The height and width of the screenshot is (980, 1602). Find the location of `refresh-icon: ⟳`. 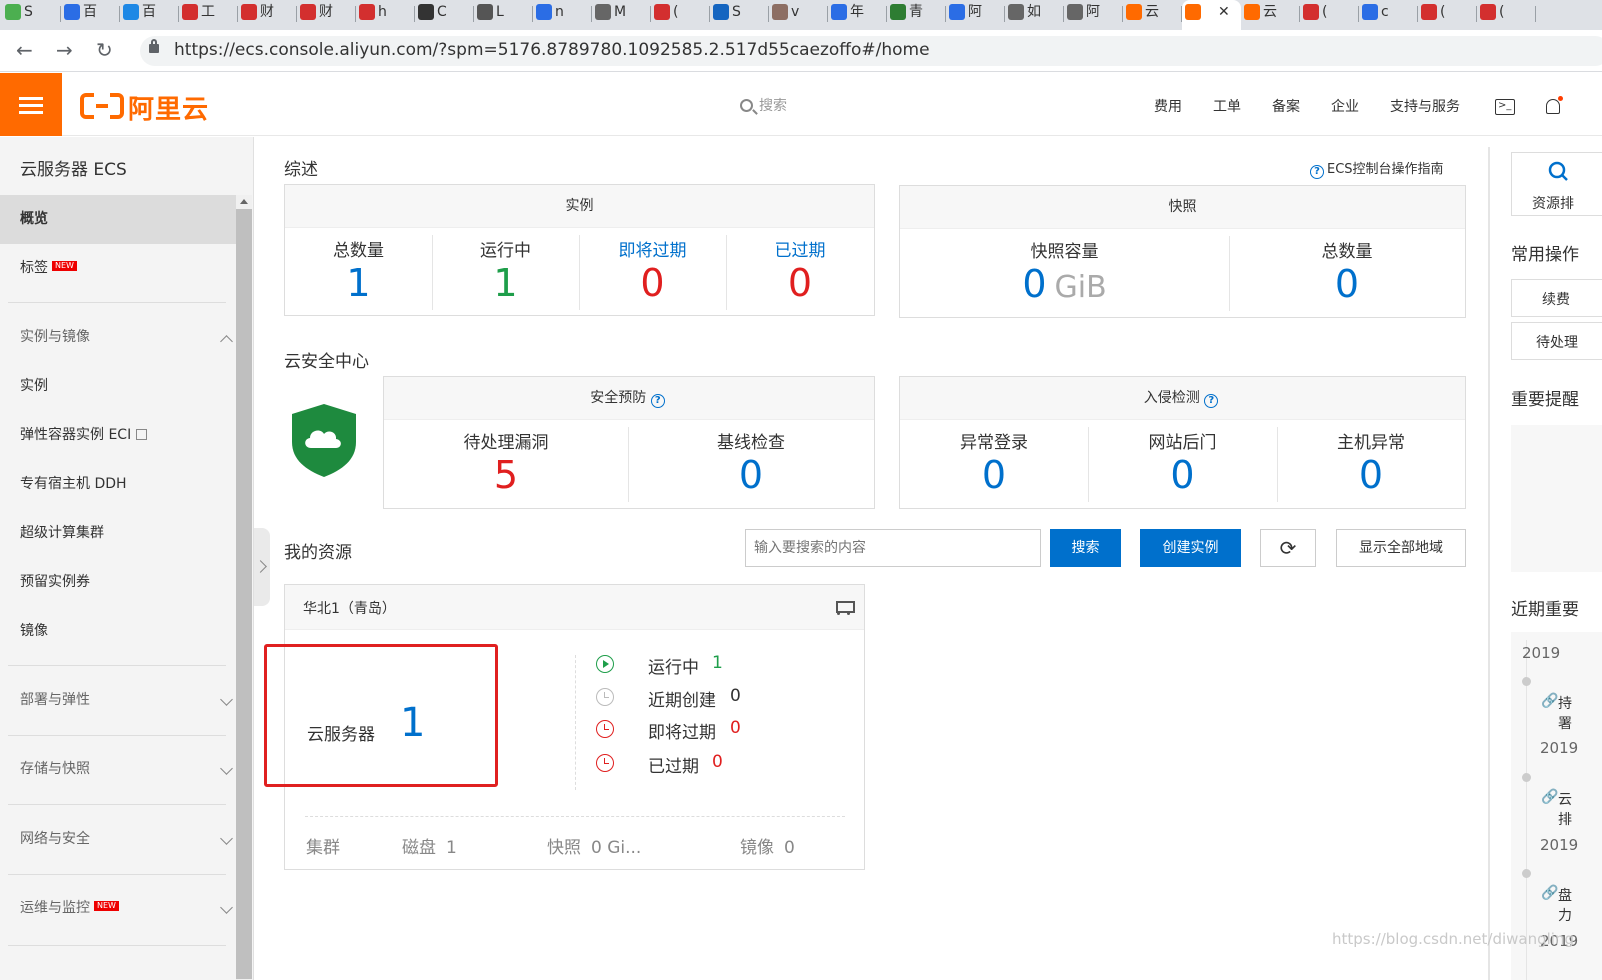

refresh-icon: ⟳ is located at coordinates (1288, 548).